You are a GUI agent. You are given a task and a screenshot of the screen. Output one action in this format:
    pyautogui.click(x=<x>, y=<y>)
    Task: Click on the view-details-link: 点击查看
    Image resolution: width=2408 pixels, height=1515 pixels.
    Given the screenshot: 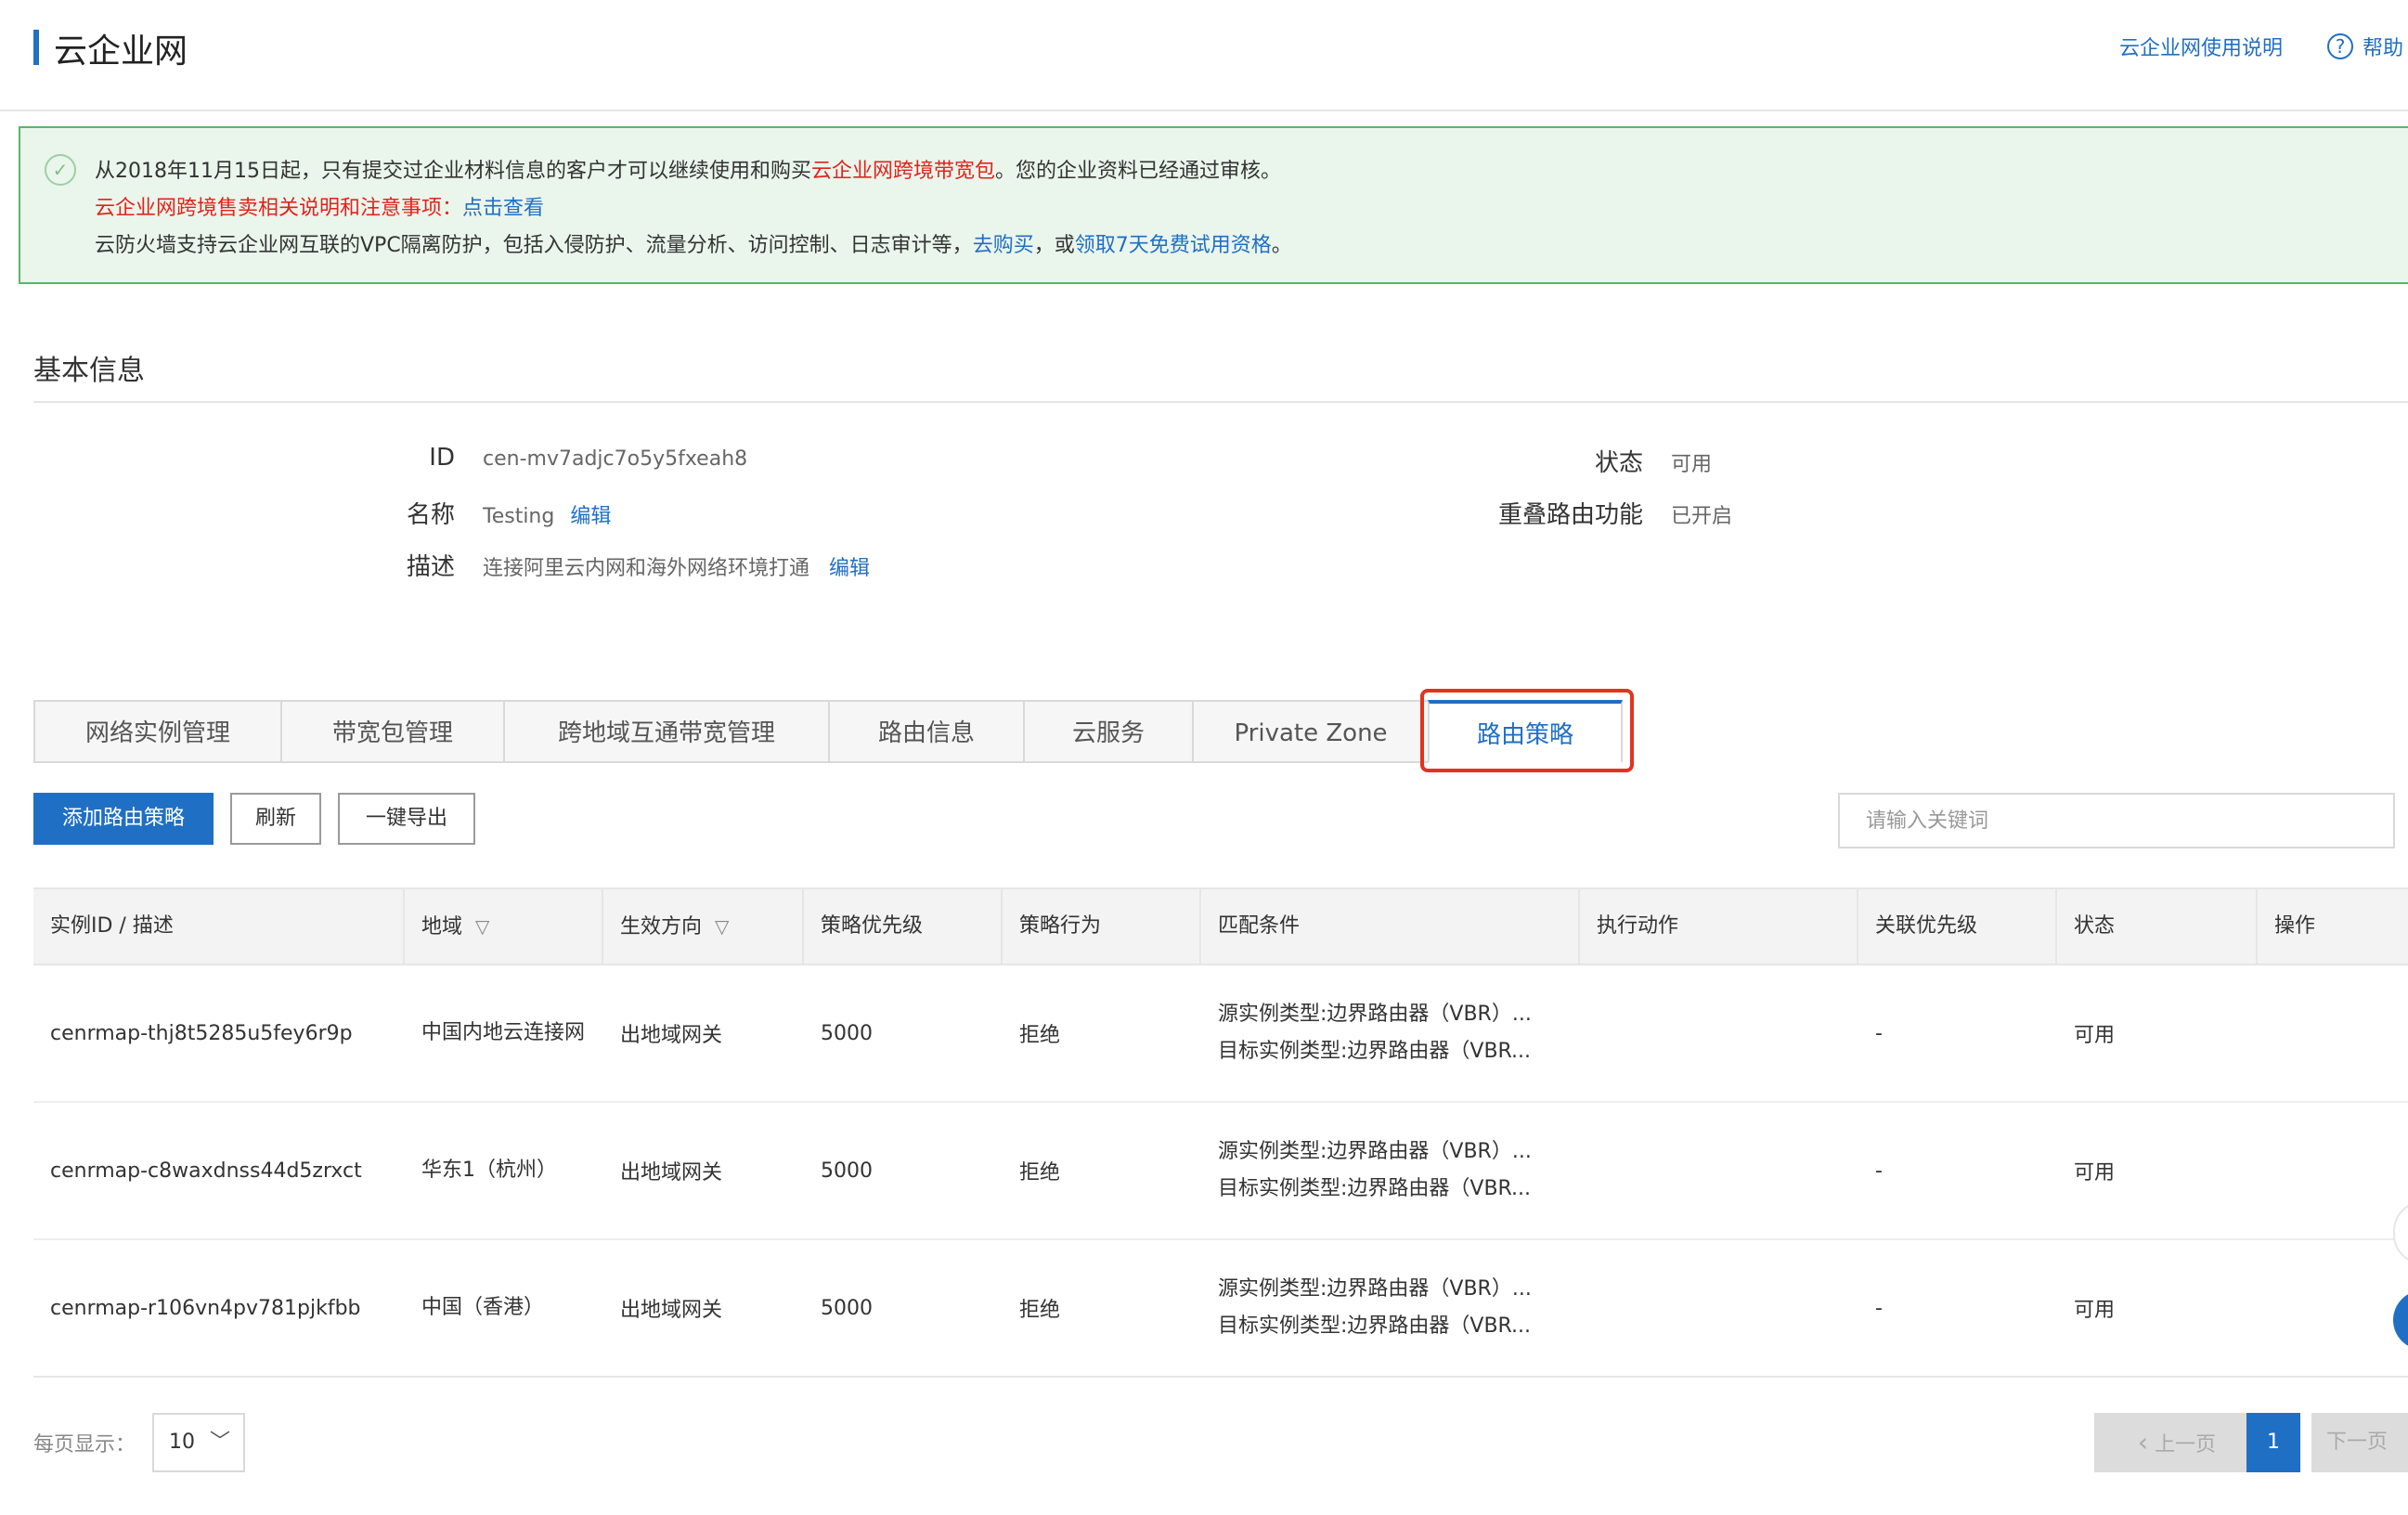 What is the action you would take?
    pyautogui.click(x=503, y=209)
    